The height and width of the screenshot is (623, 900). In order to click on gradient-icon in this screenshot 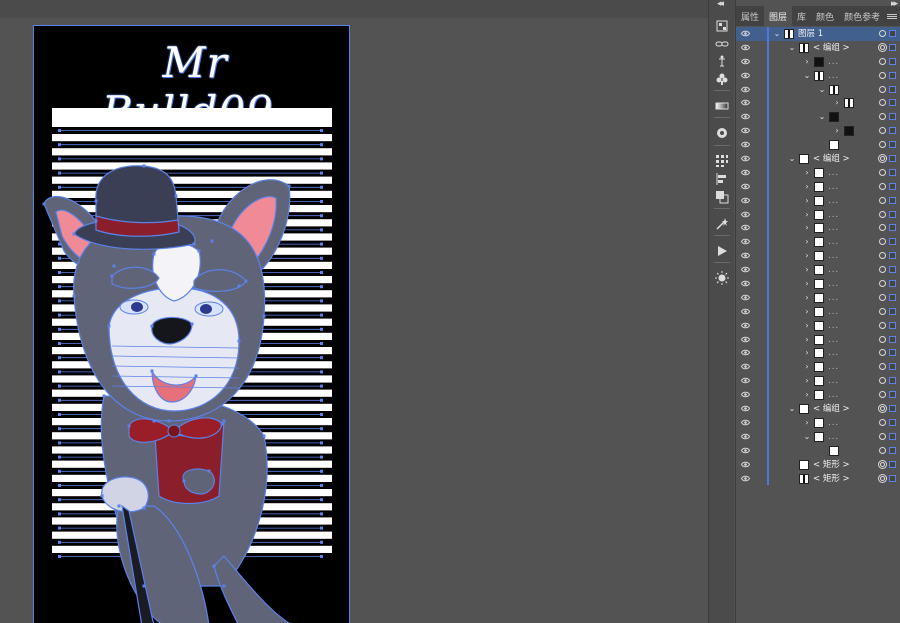, I will do `click(722, 106)`.